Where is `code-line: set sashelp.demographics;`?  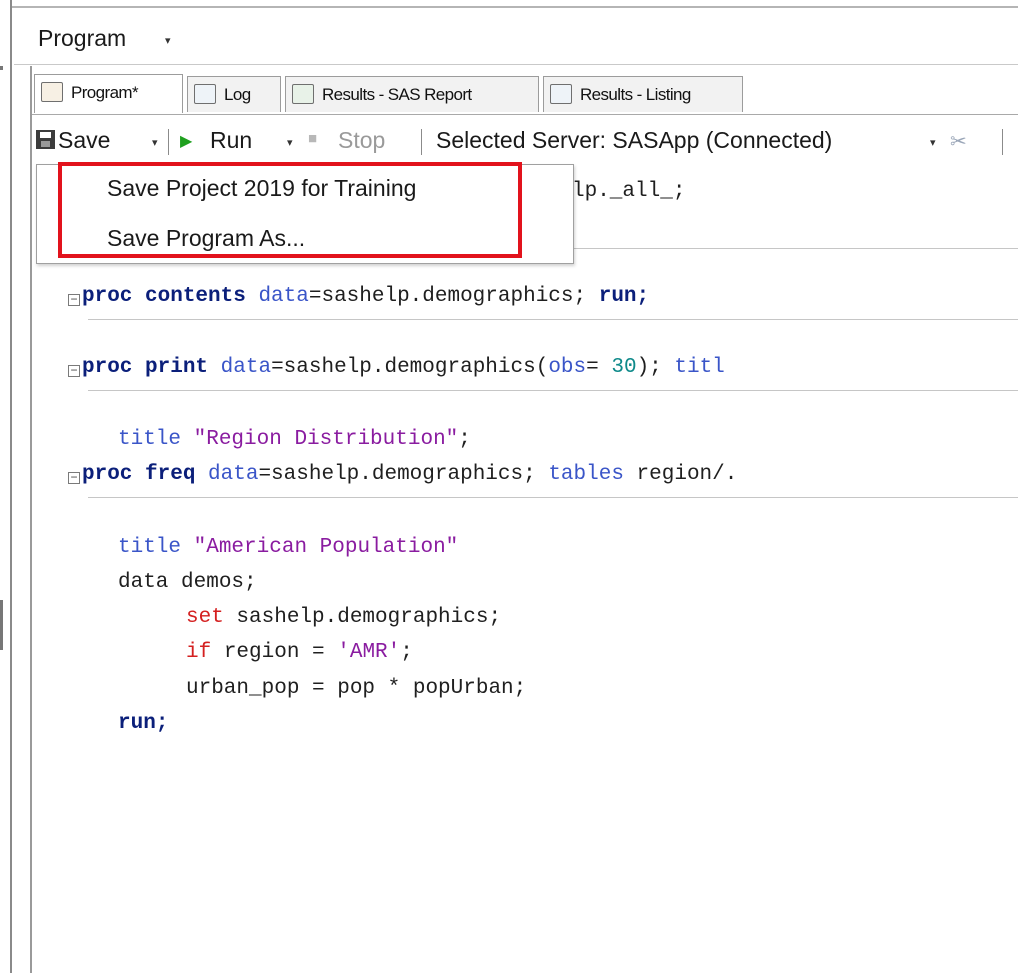 code-line: set sashelp.demographics; is located at coordinates (344, 617).